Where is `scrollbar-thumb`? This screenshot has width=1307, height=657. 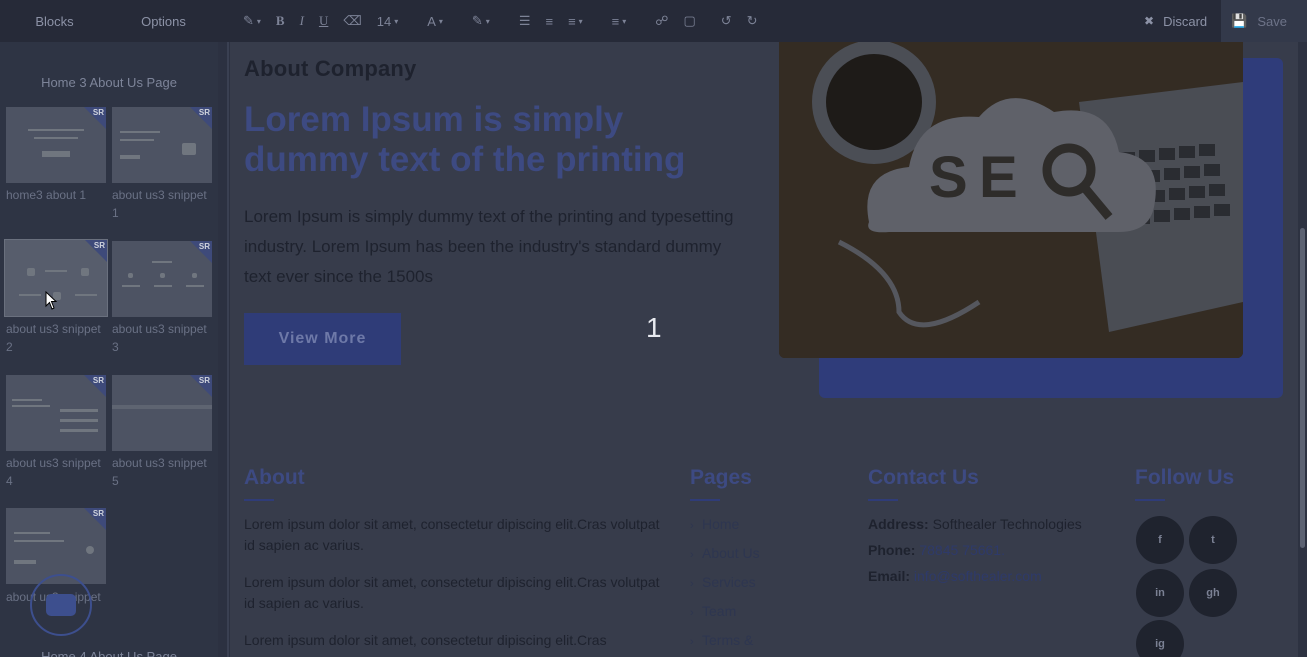
scrollbar-thumb is located at coordinates (1302, 388).